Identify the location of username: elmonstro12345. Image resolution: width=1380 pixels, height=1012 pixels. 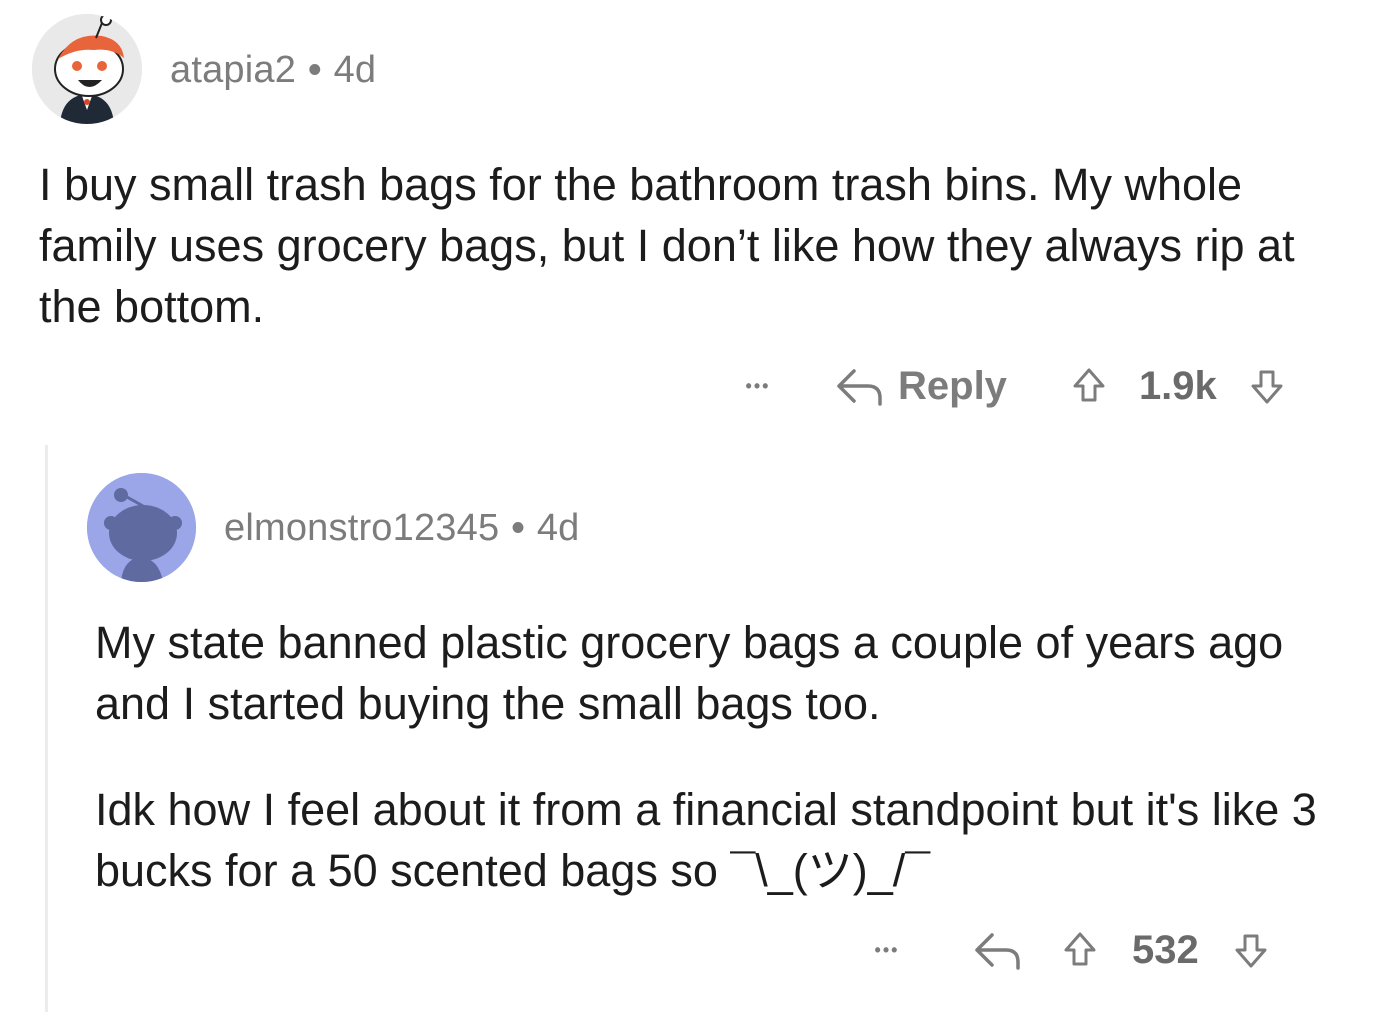
(361, 528).